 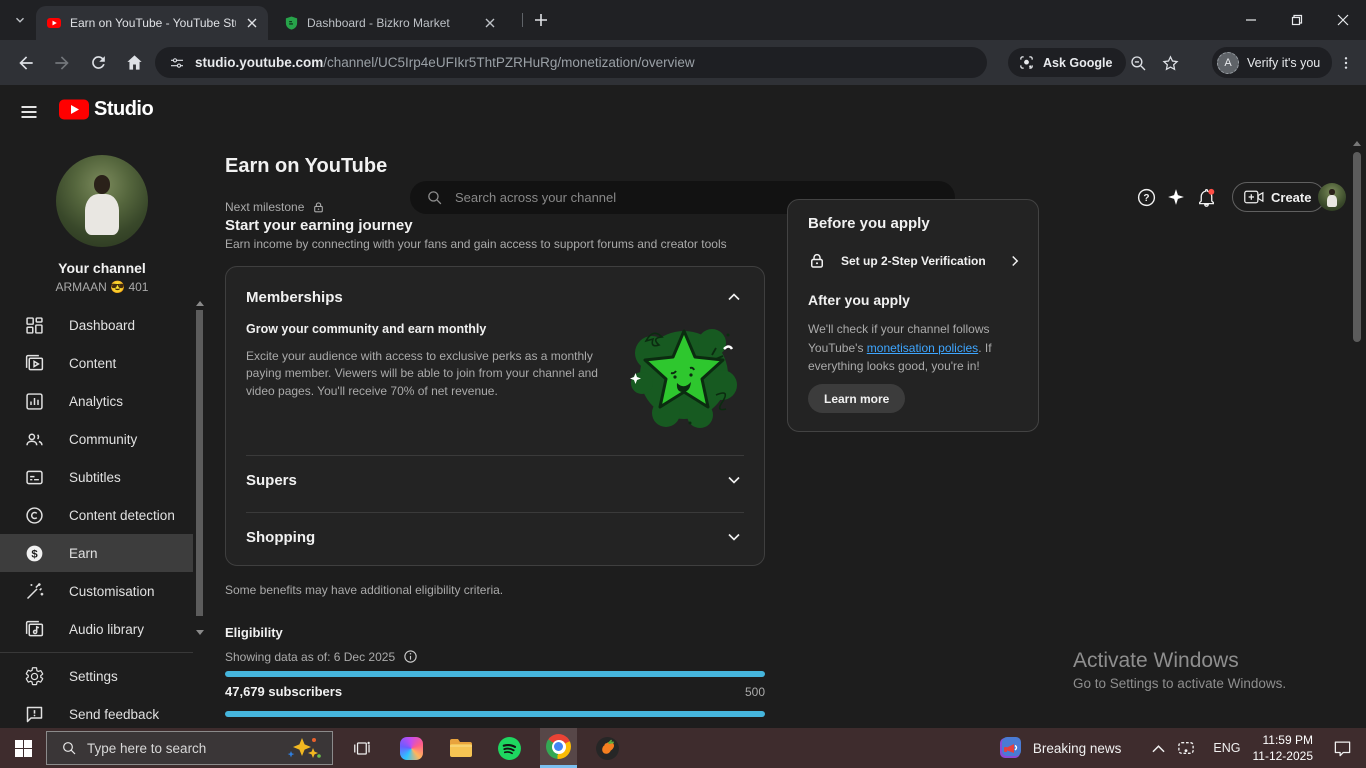 I want to click on action-center-icon, so click(x=1346, y=748).